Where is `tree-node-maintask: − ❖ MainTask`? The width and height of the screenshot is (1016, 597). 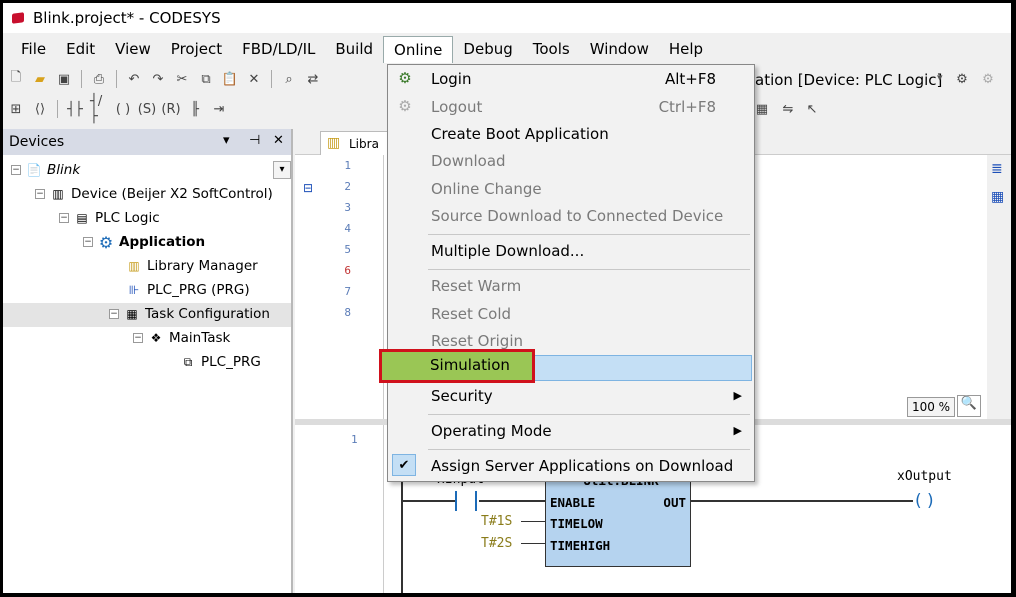 tree-node-maintask: − ❖ MainTask is located at coordinates (181, 338).